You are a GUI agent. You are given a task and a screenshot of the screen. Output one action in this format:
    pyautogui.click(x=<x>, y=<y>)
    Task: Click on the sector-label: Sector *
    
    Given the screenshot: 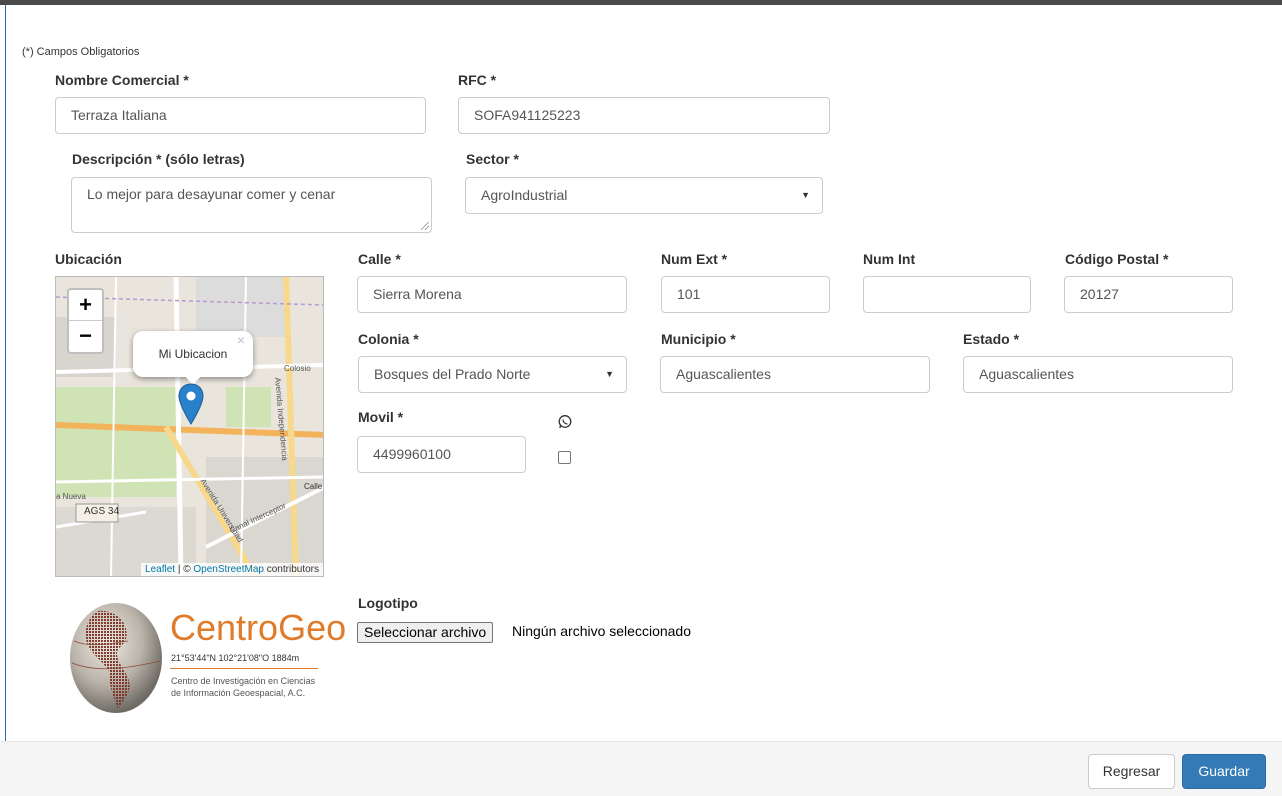 What is the action you would take?
    pyautogui.click(x=492, y=159)
    